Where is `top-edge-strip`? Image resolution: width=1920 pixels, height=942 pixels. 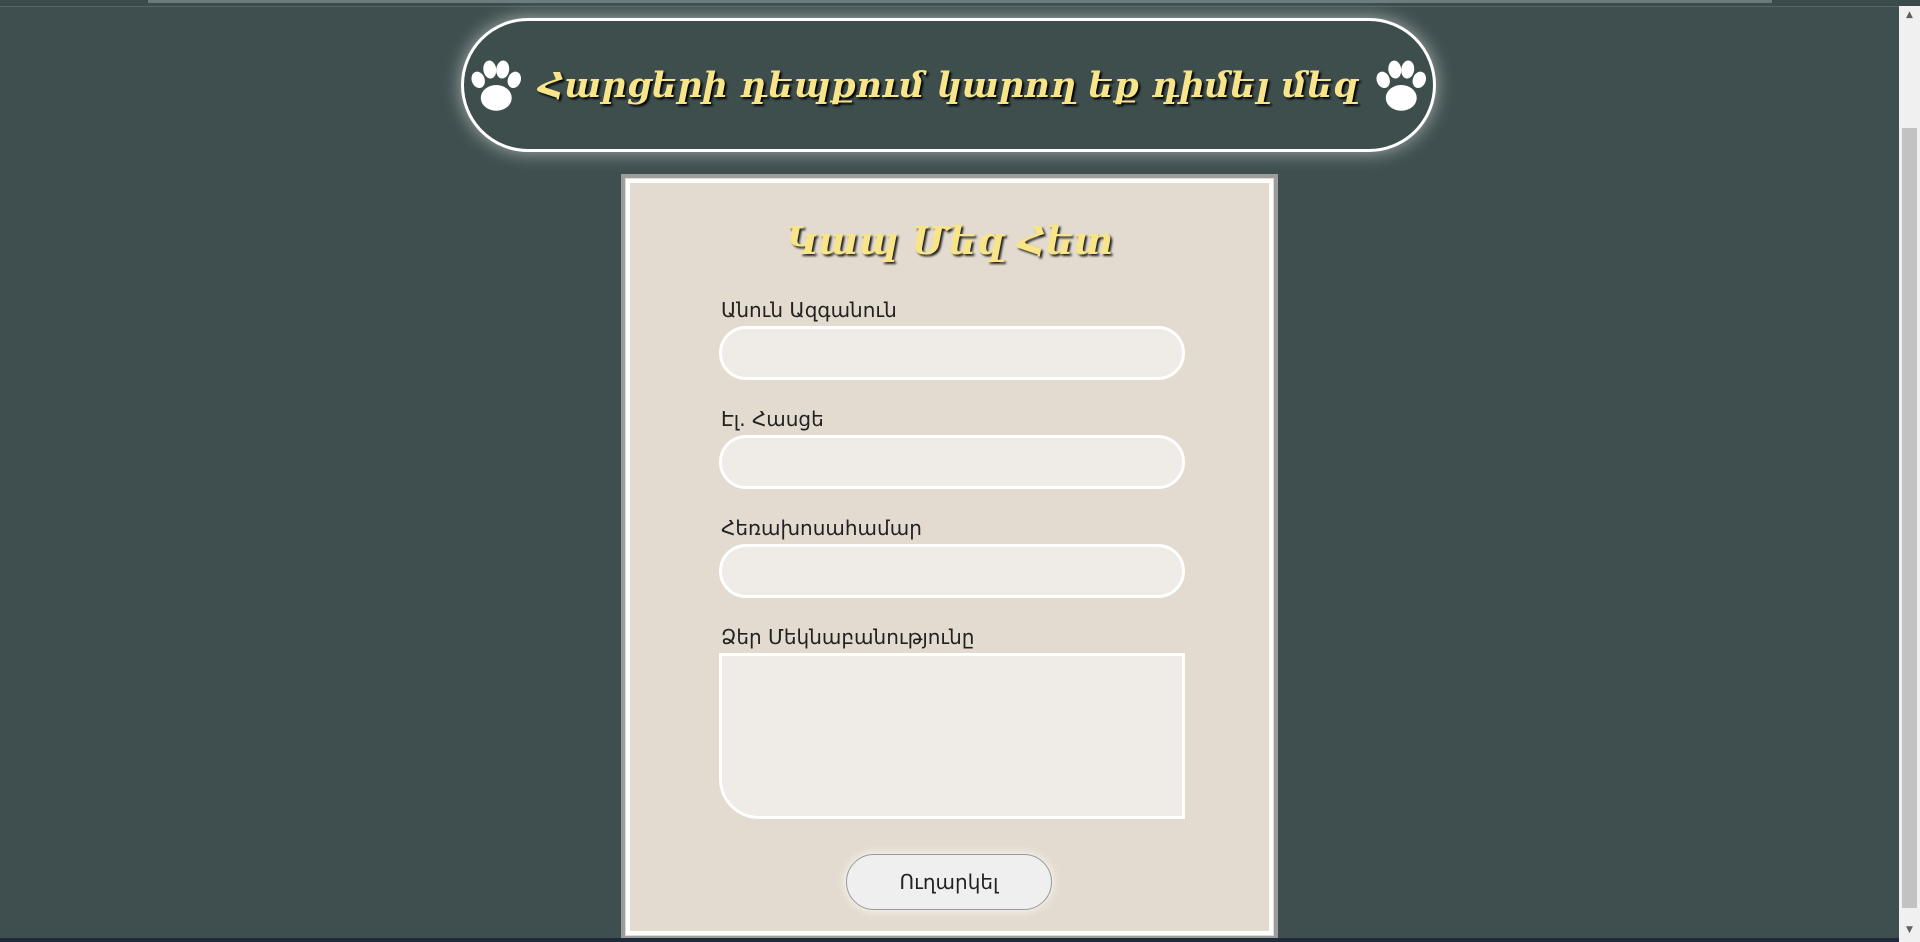
top-edge-strip is located at coordinates (960, 1).